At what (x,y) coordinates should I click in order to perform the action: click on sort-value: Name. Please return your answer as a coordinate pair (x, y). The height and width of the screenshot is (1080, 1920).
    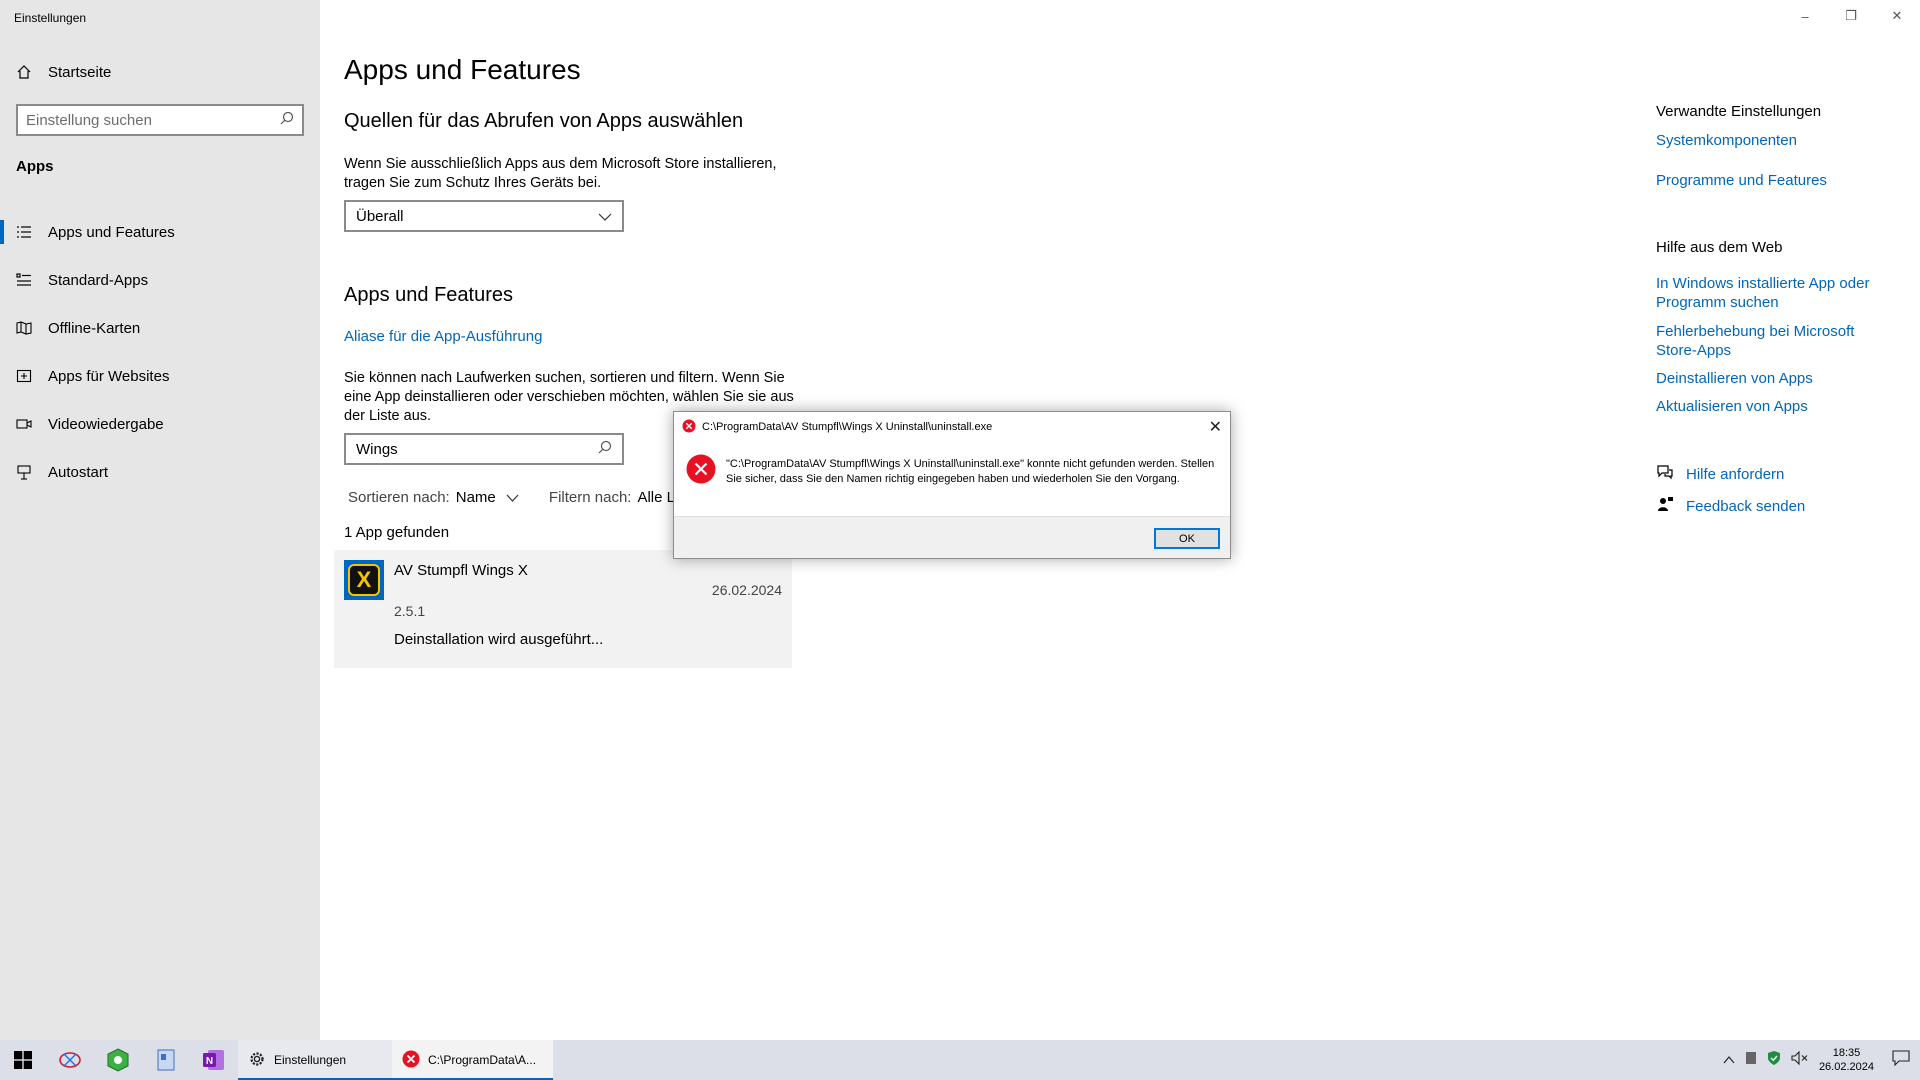
    Looking at the image, I should click on (475, 497).